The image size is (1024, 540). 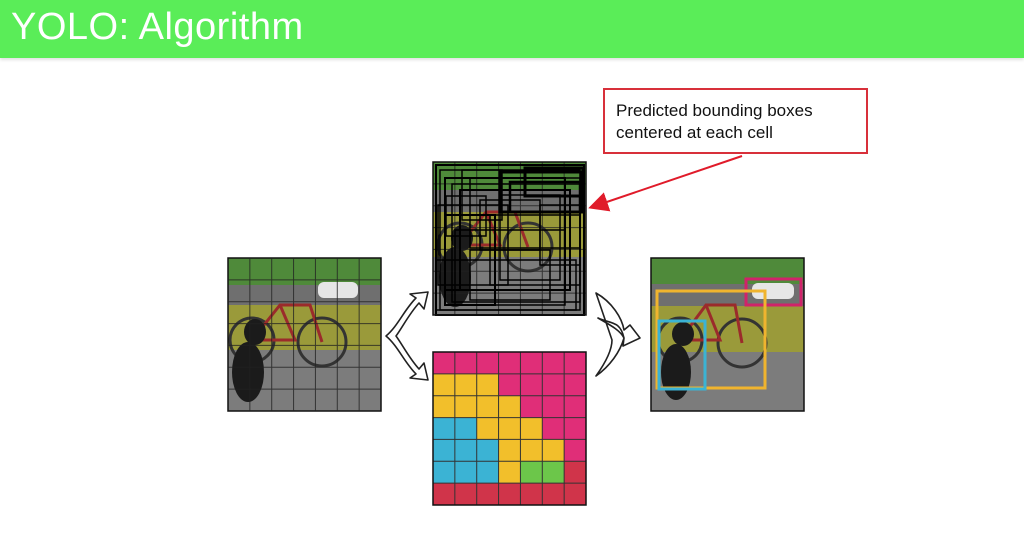 What do you see at coordinates (714, 110) in the screenshot?
I see `callout-line-1: Predicted bounding boxes` at bounding box center [714, 110].